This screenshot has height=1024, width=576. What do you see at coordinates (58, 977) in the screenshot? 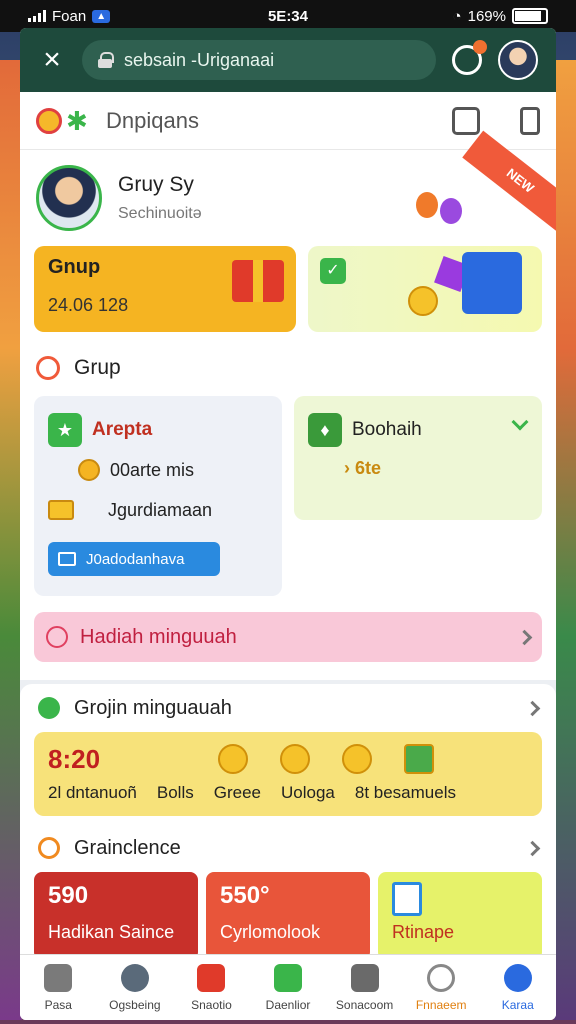
I see `home-icon` at bounding box center [58, 977].